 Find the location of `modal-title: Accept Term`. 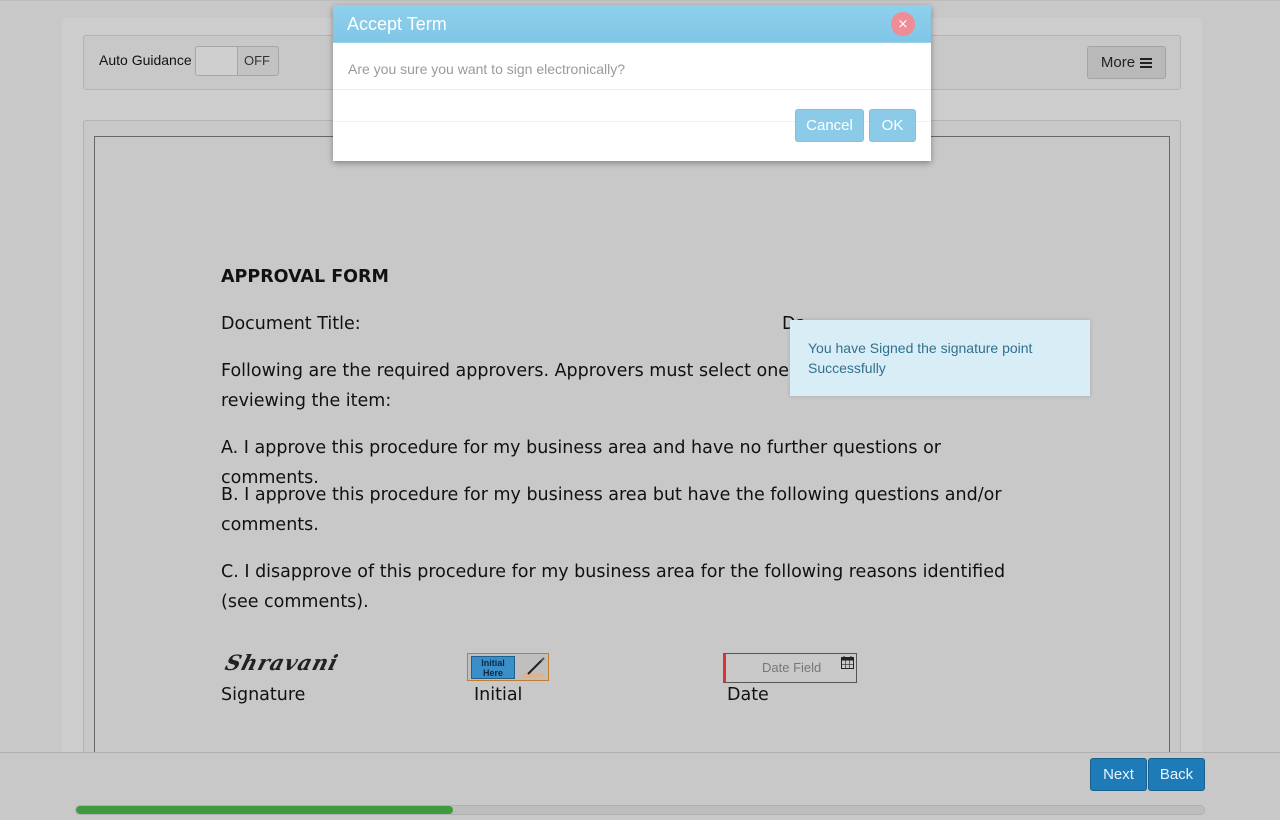

modal-title: Accept Term is located at coordinates (397, 24).